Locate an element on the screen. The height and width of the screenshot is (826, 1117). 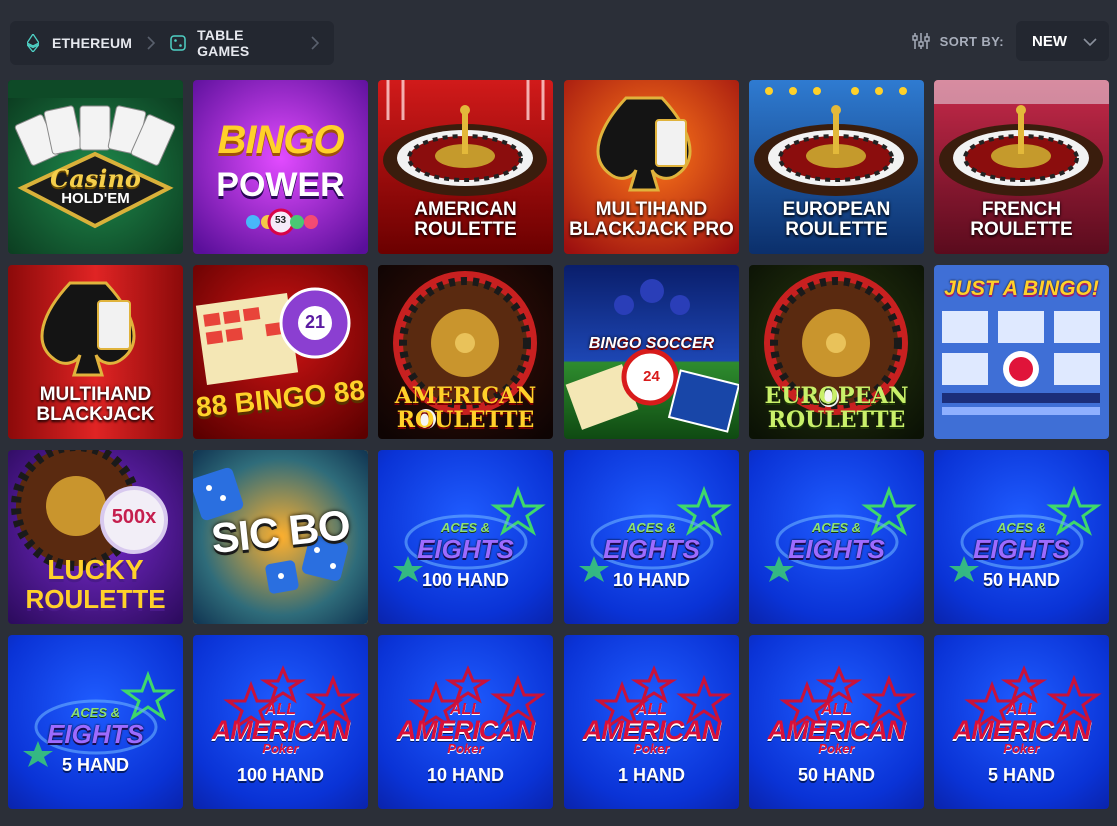
game-title: AMERICAN is located at coordinates (465, 396).